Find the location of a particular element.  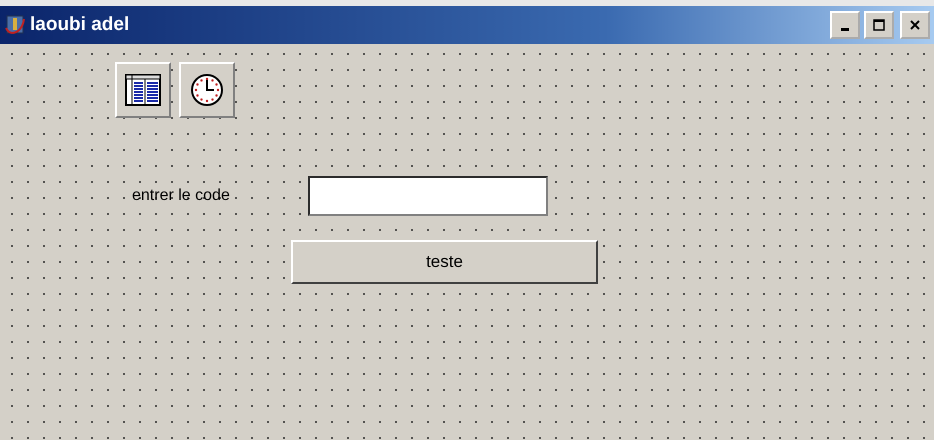

window-title: laoubi adel is located at coordinates (80, 25).